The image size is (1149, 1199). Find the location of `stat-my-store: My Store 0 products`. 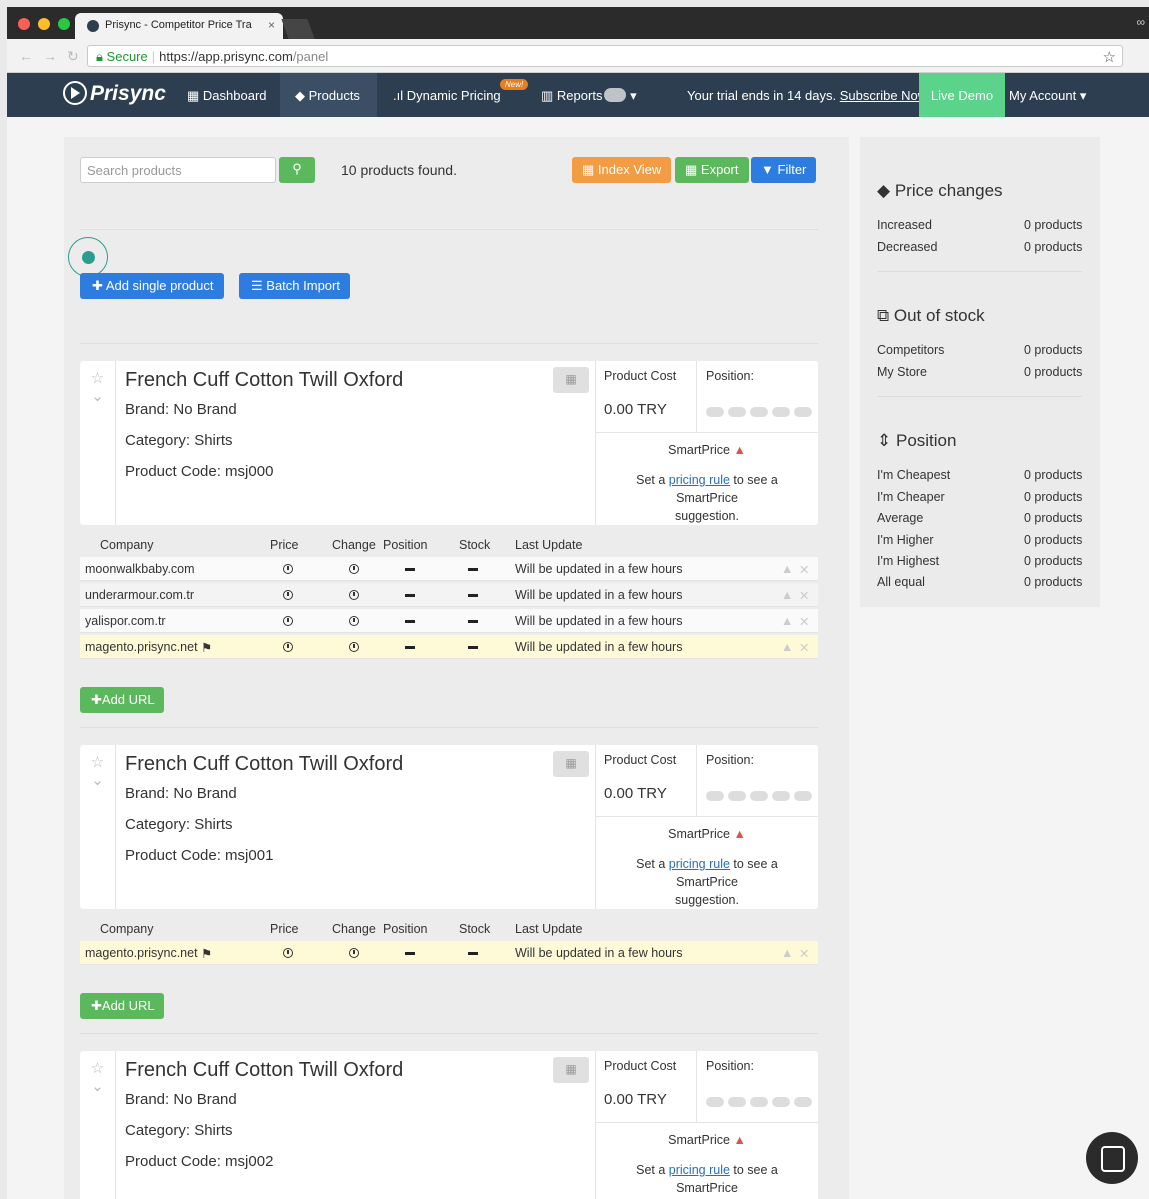

stat-my-store: My Store 0 products is located at coordinates (982, 372).